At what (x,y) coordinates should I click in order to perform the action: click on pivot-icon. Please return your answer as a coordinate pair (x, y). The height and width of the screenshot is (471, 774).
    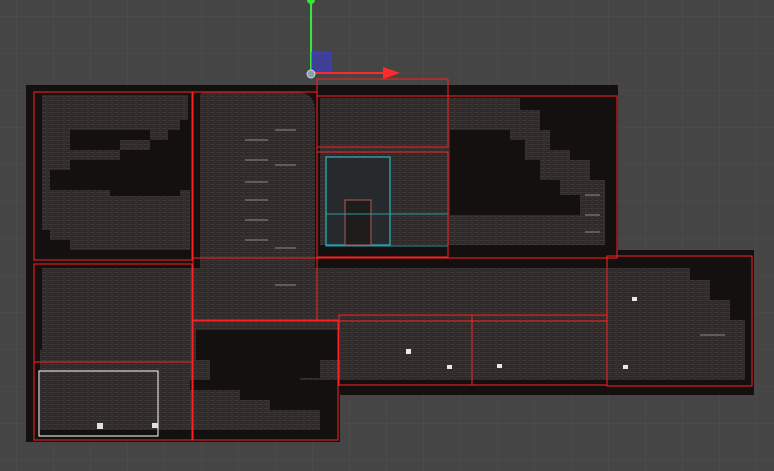
    Looking at the image, I should click on (311, 74).